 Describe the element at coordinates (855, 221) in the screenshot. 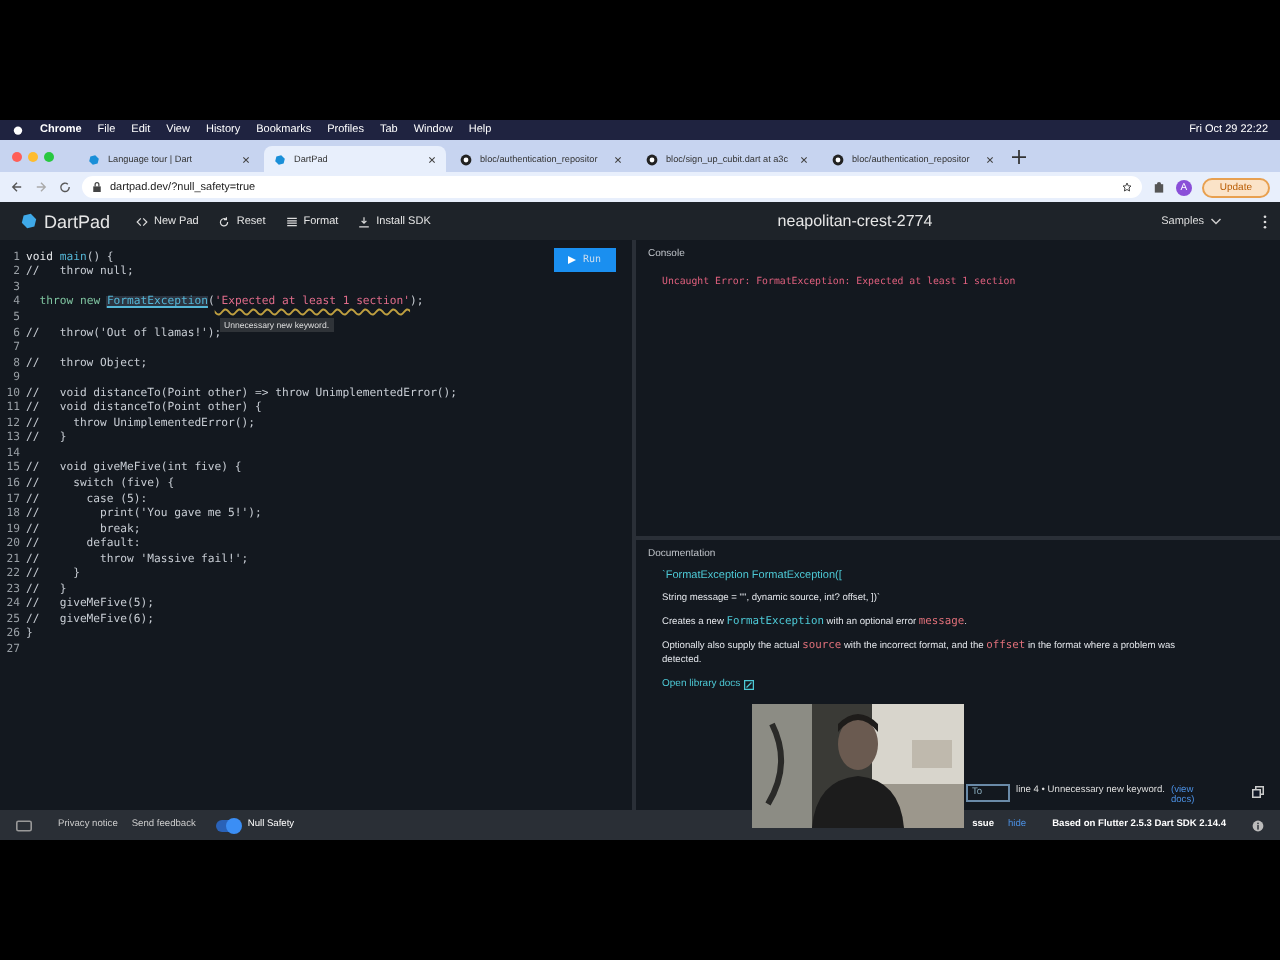

I see `pad-name: neapolitan-crest-2774` at that location.